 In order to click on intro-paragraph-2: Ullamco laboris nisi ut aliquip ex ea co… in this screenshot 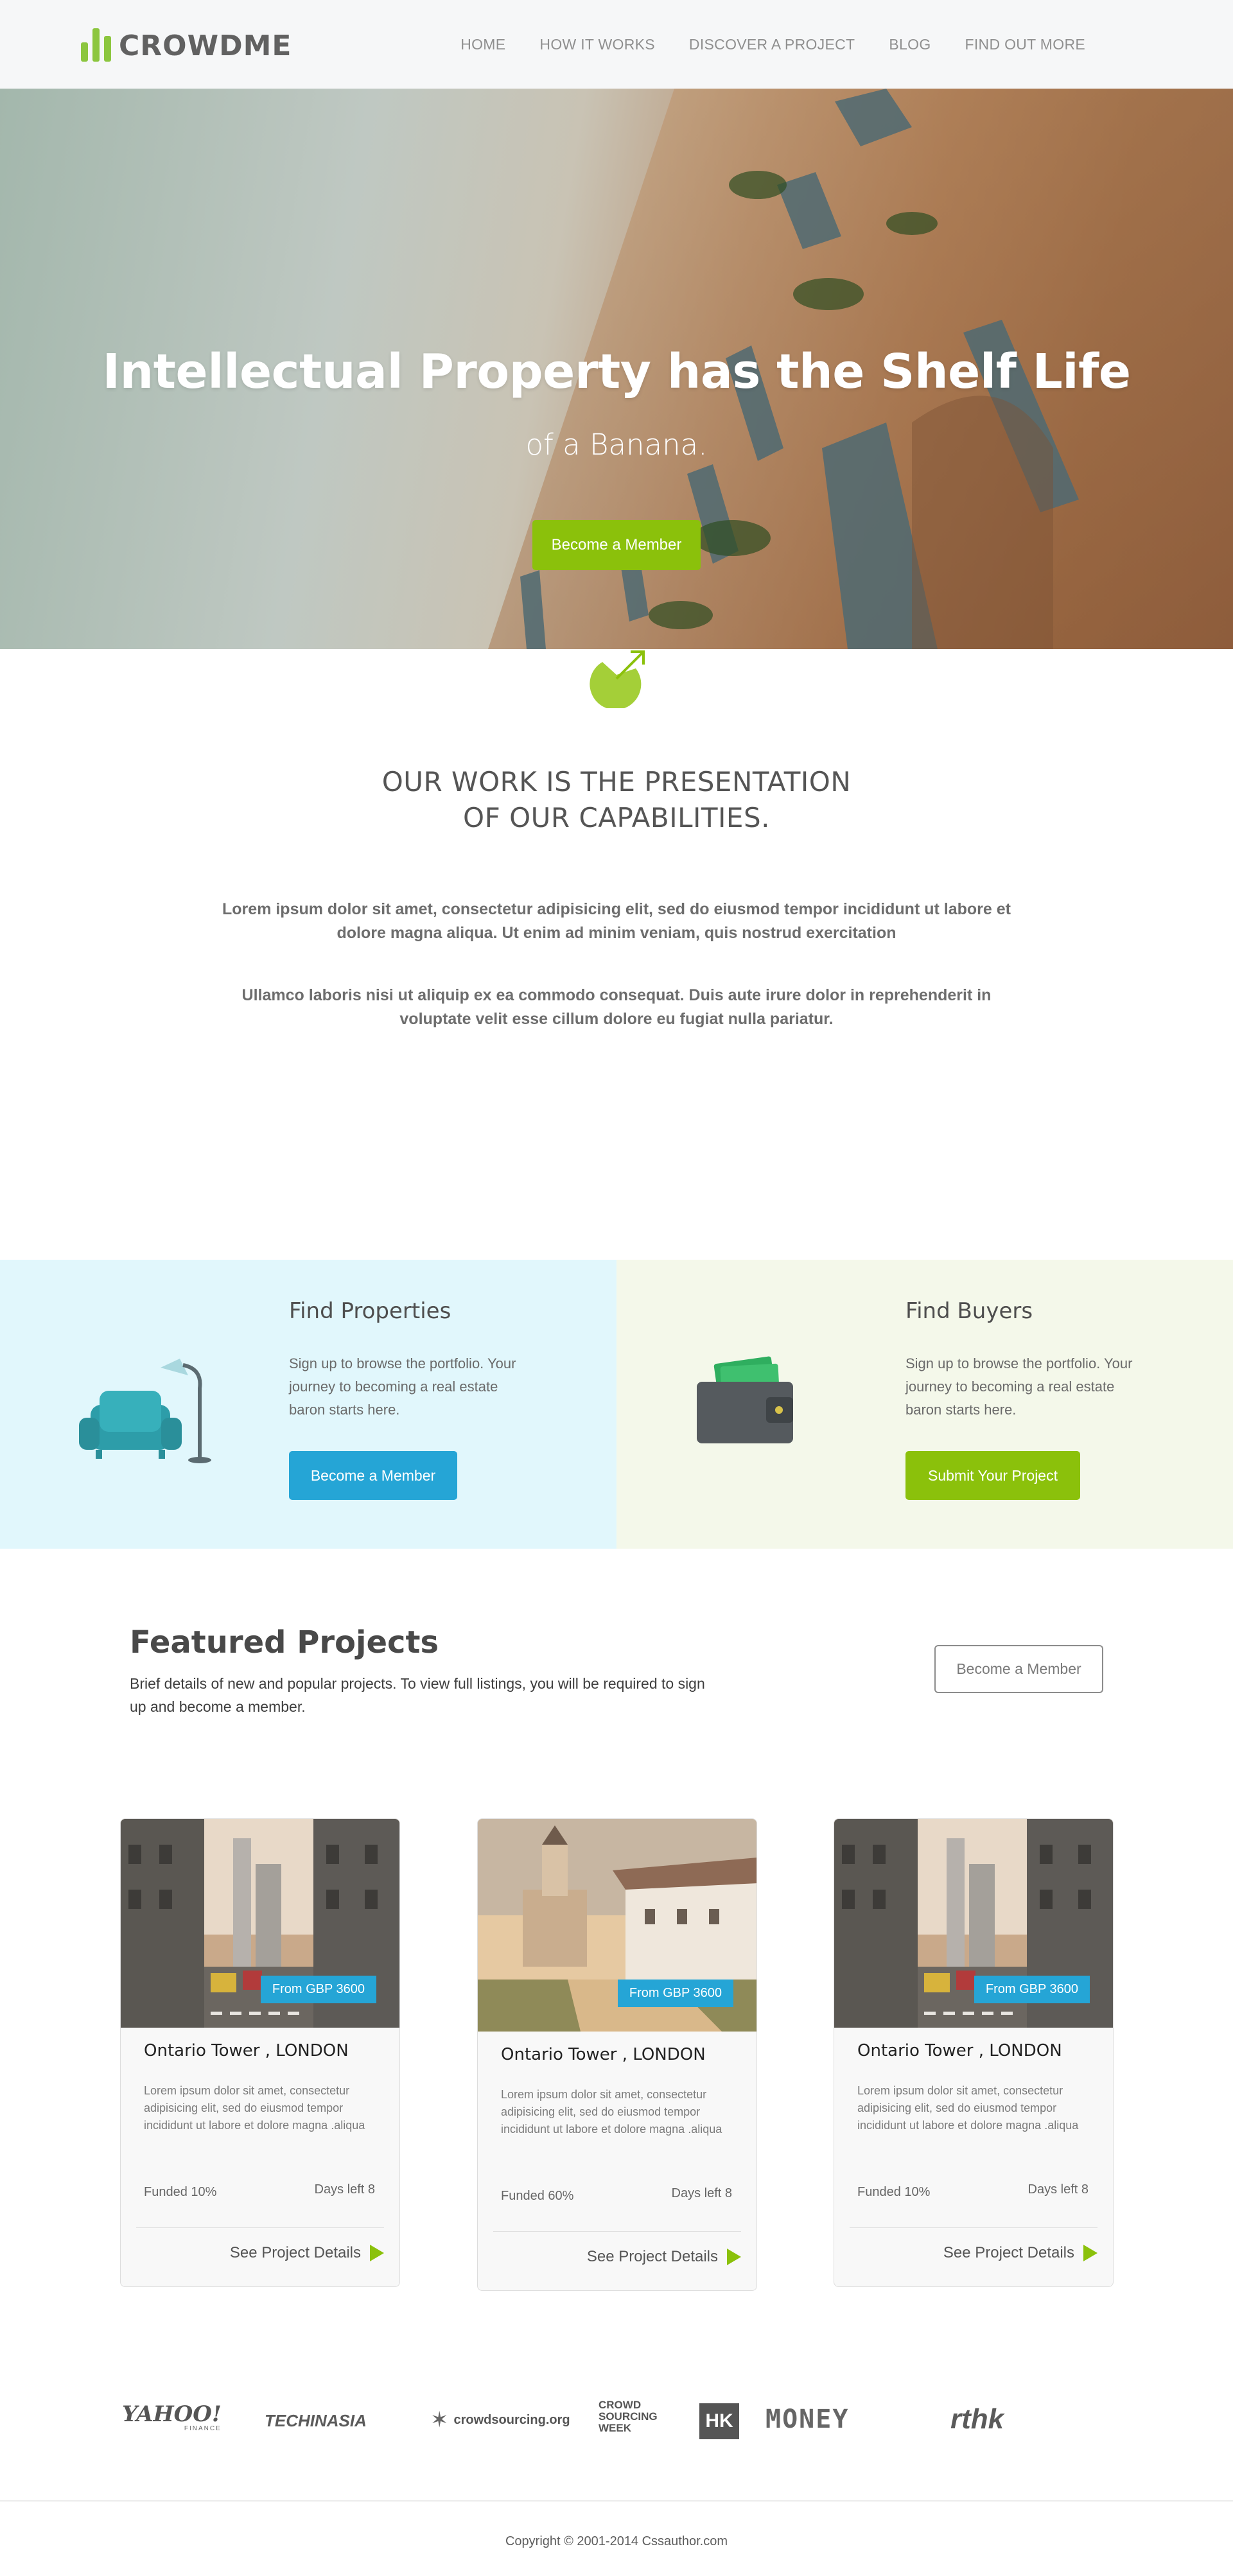, I will do `click(617, 1007)`.